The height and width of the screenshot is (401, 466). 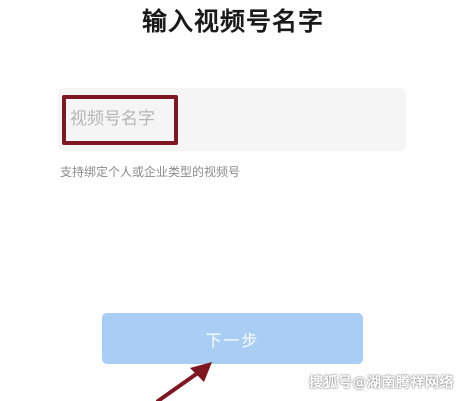 What do you see at coordinates (150, 172) in the screenshot?
I see `input-hint: 支持绑定个人或企业类型的视频号` at bounding box center [150, 172].